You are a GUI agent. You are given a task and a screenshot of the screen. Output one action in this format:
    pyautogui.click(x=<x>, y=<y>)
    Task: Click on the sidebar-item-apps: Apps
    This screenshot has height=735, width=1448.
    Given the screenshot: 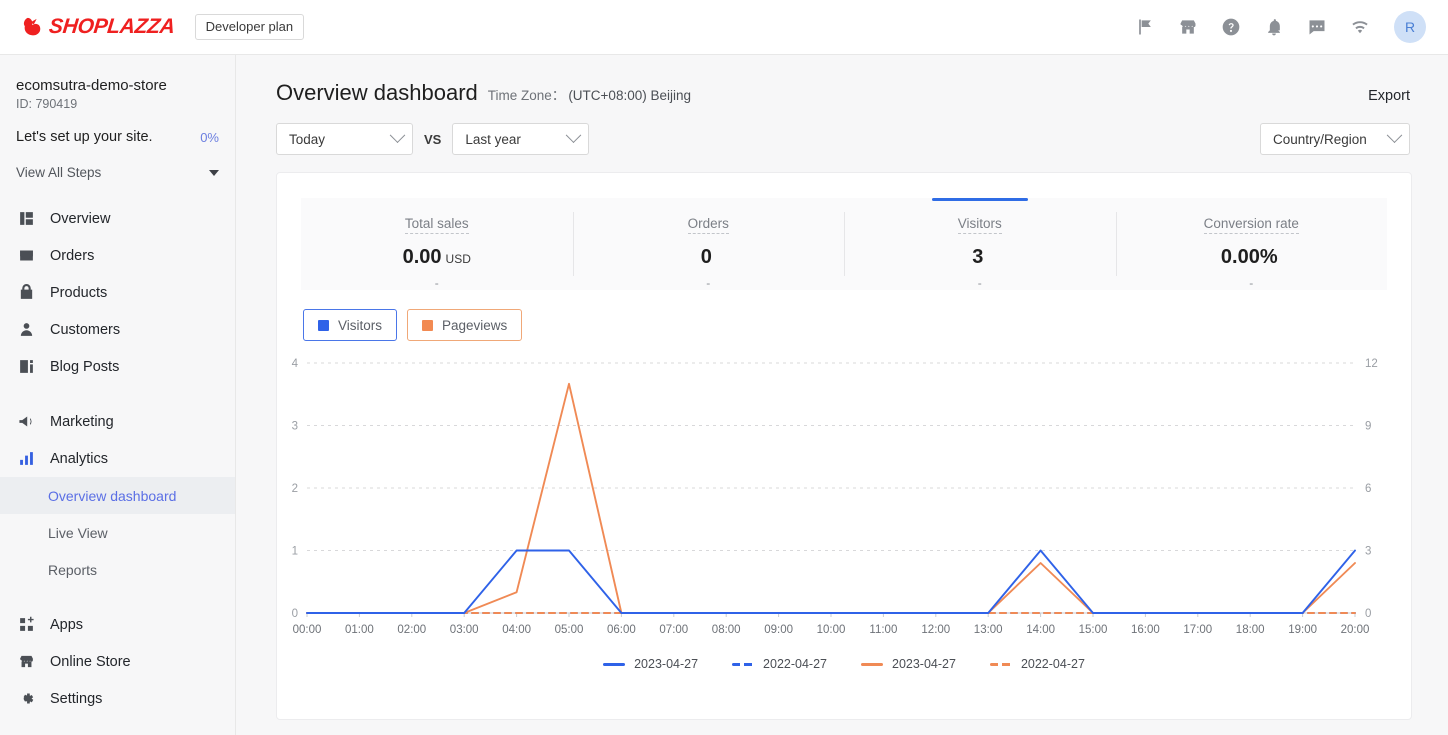 What is the action you would take?
    pyautogui.click(x=117, y=624)
    